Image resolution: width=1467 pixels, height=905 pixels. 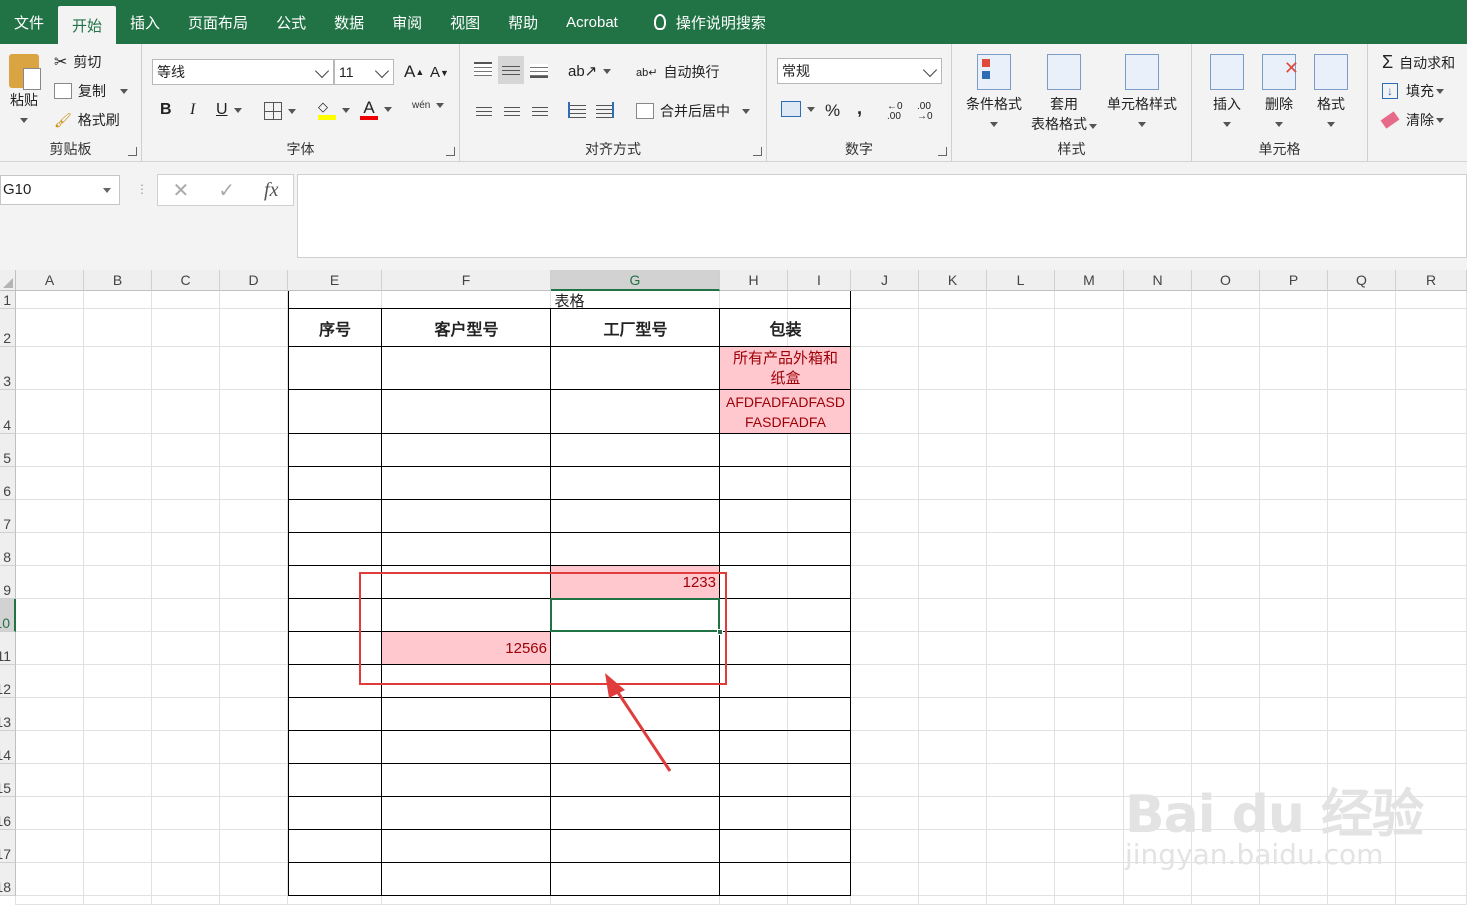 I want to click on column-header-m: M, so click(x=1089, y=280).